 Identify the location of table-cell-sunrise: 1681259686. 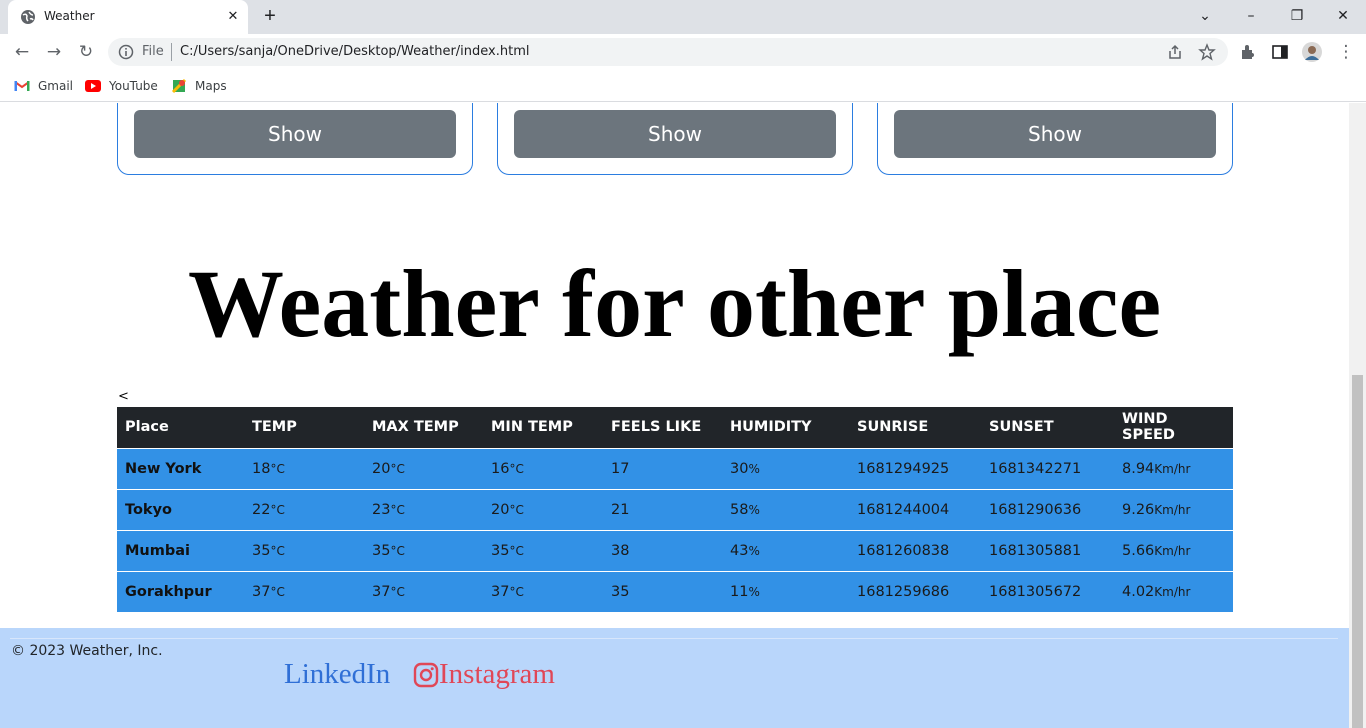
(915, 591).